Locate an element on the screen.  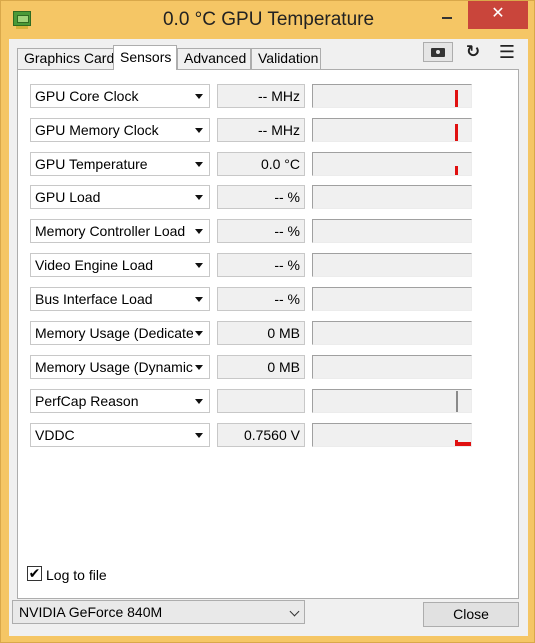
sensor-select-memory-usage-dedicated: Memory Usage (Dedicated) is located at coordinates (120, 333).